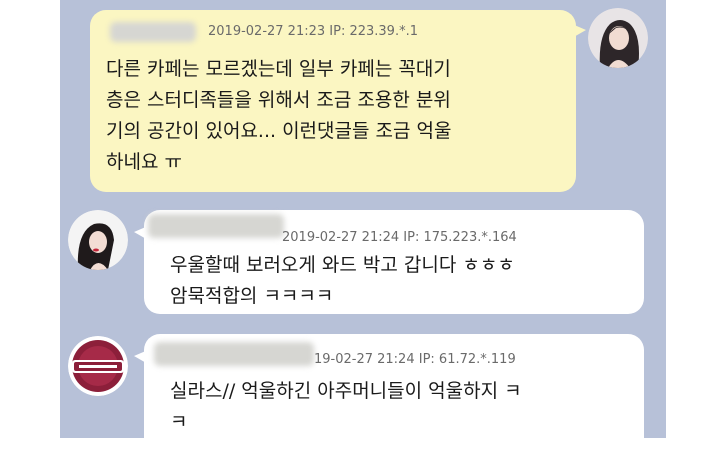  I want to click on message-line: 층은 스터디족들을 위해서 조금 조용한 분위, so click(278, 100).